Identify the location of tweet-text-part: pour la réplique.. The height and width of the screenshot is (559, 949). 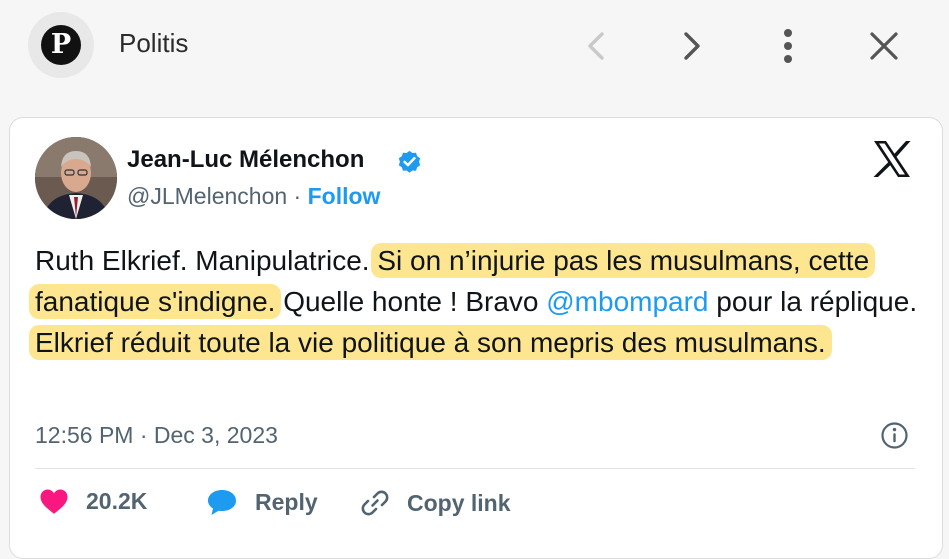
(813, 301).